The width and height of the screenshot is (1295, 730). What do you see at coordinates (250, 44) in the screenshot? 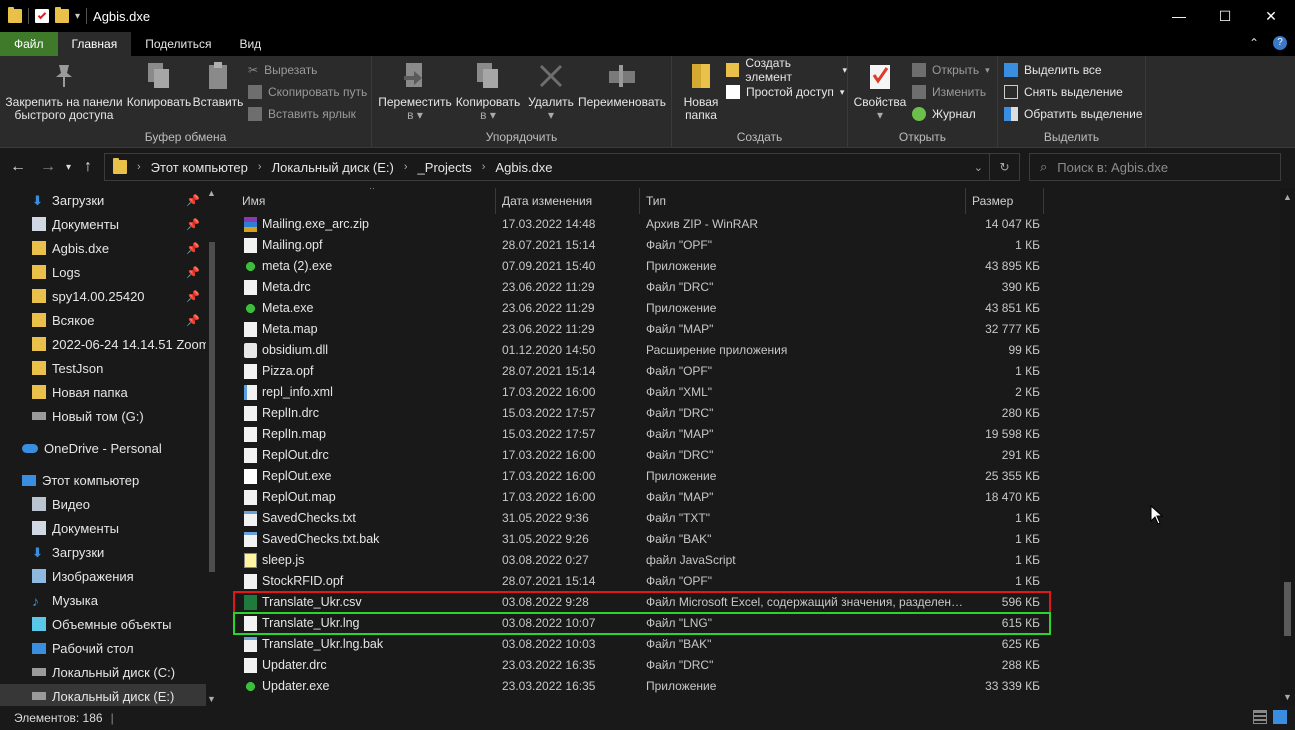
I see `tab-view: Вид` at bounding box center [250, 44].